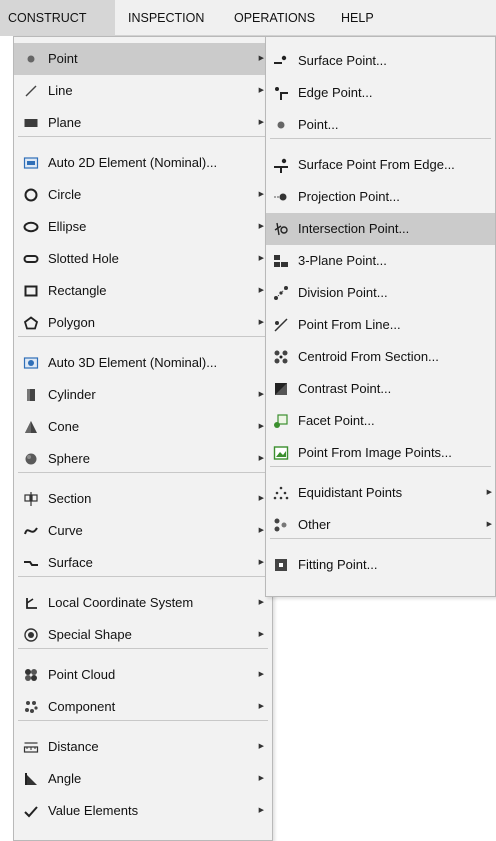 This screenshot has height=841, width=496. What do you see at coordinates (65, 122) in the screenshot?
I see `construct-menu-item-label: Plane` at bounding box center [65, 122].